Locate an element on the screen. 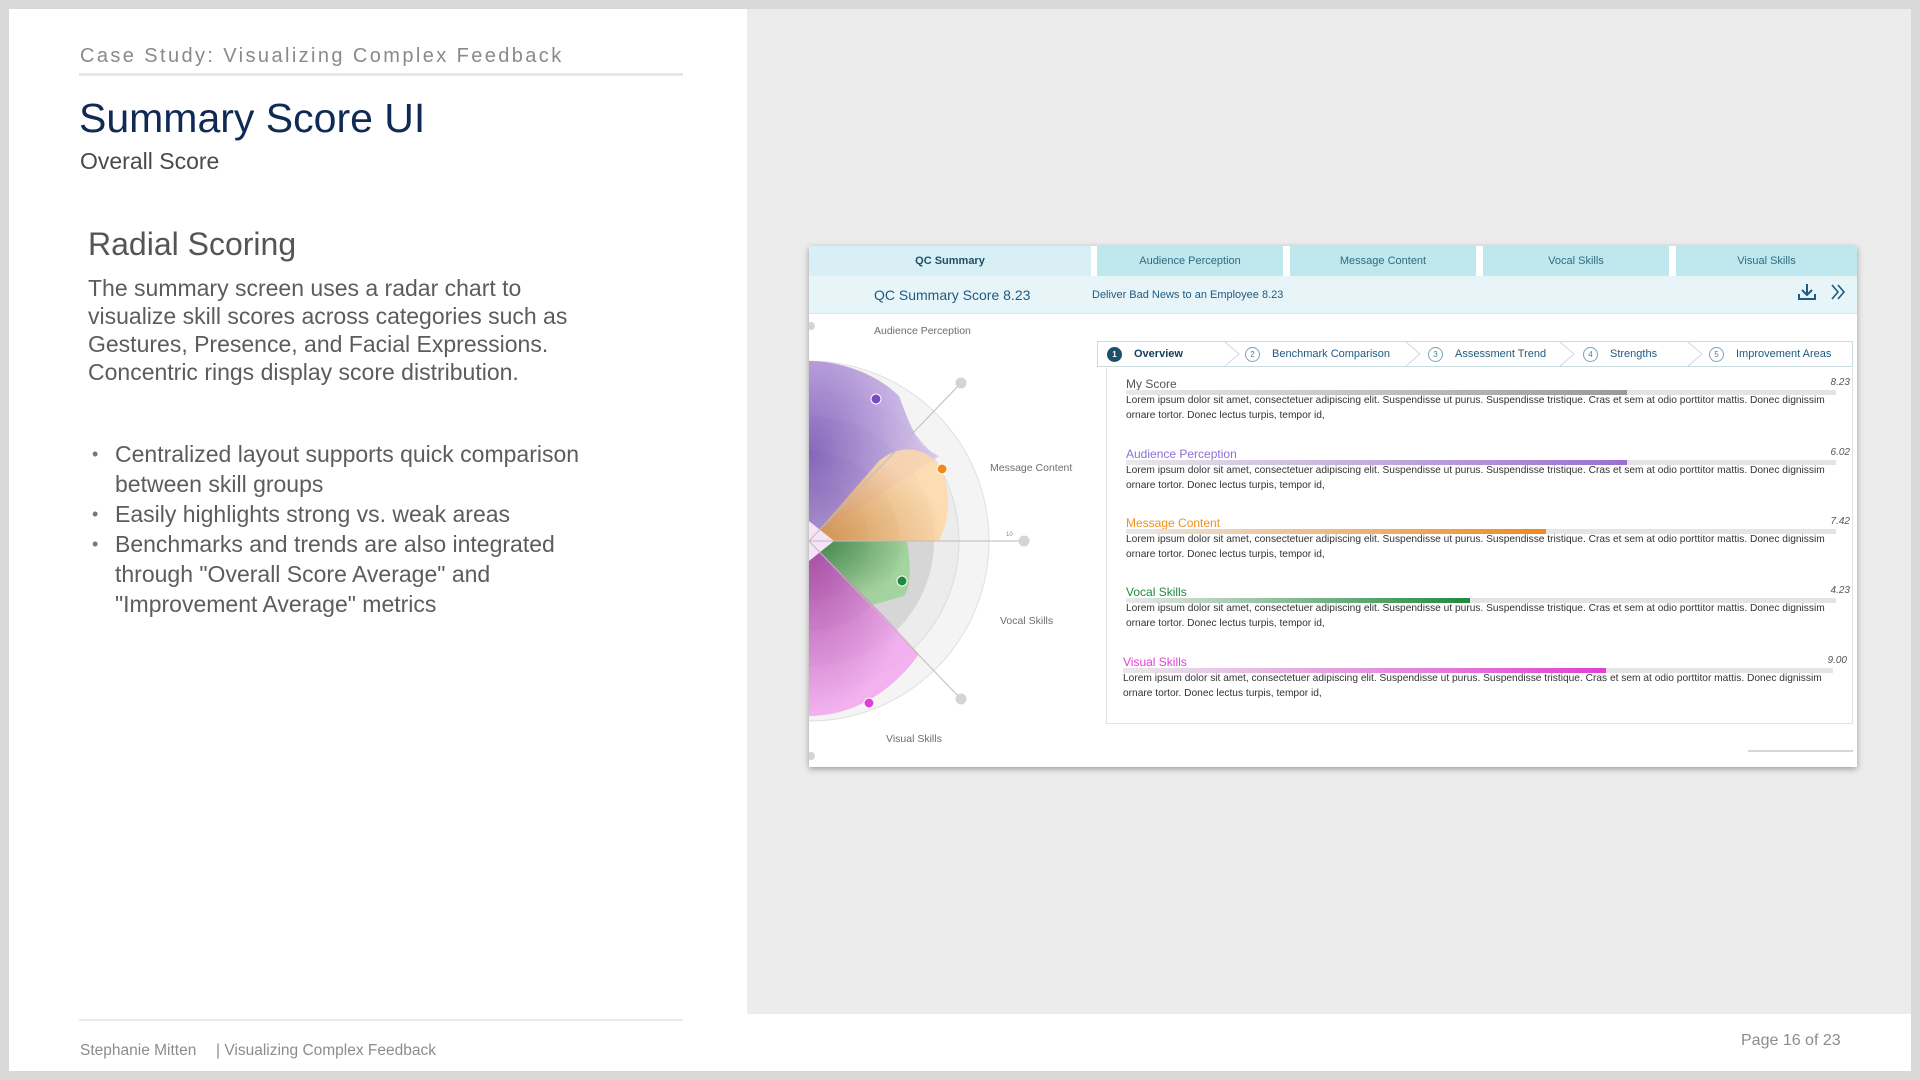 This screenshot has width=1920, height=1080. score-value: 4.23 is located at coordinates (1840, 590).